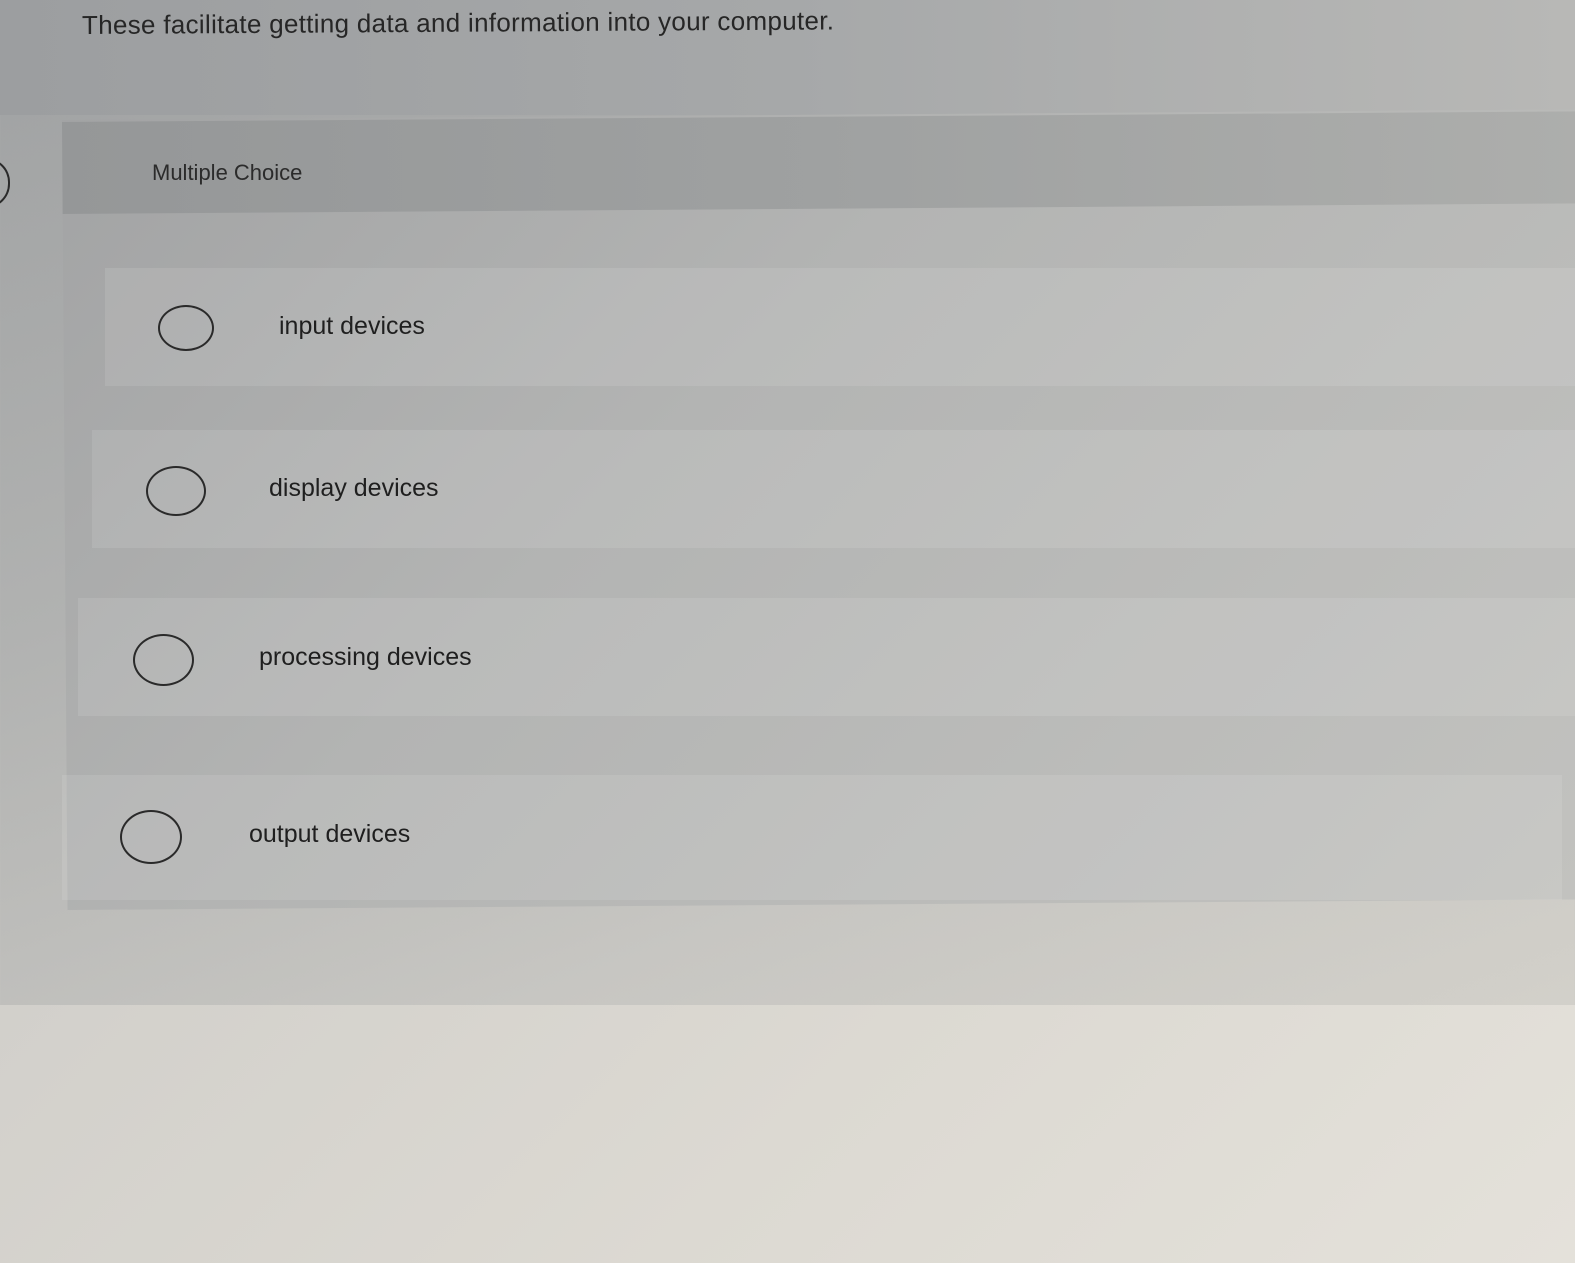  I want to click on radio-button-processing-devices, so click(163, 660).